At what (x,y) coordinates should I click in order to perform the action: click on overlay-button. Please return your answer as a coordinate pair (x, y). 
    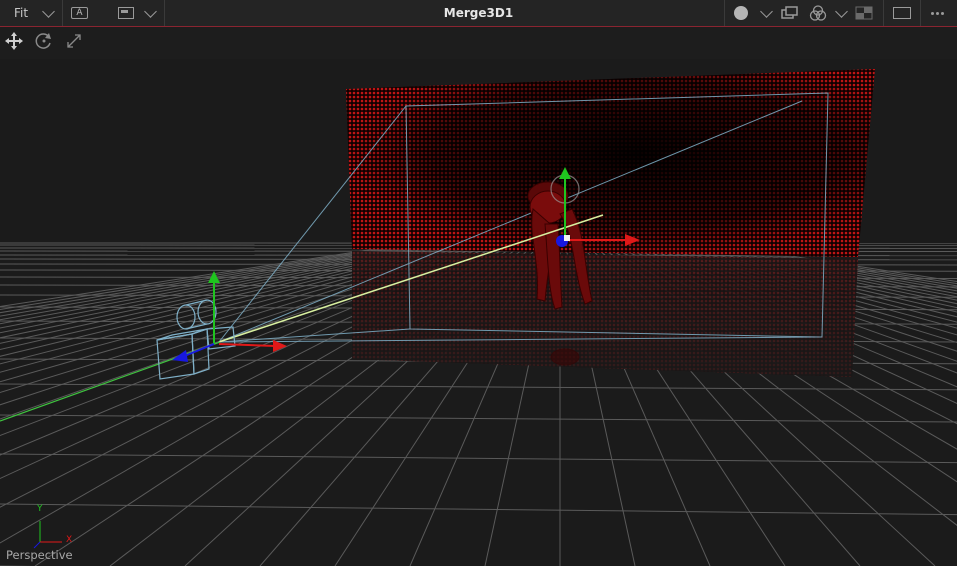
    Looking at the image, I should click on (790, 13).